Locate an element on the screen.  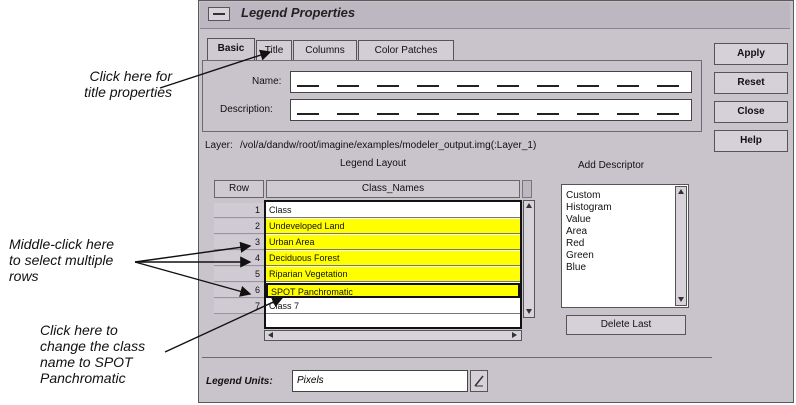
annotation-arrows is located at coordinates (209, 201).